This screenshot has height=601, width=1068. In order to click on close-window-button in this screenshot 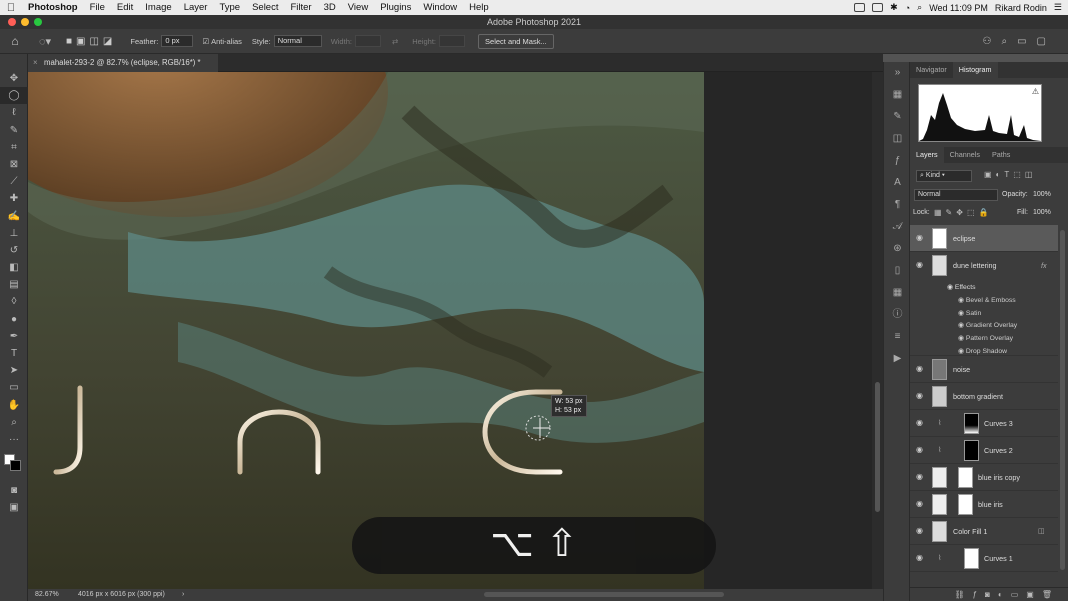, I will do `click(12, 22)`.